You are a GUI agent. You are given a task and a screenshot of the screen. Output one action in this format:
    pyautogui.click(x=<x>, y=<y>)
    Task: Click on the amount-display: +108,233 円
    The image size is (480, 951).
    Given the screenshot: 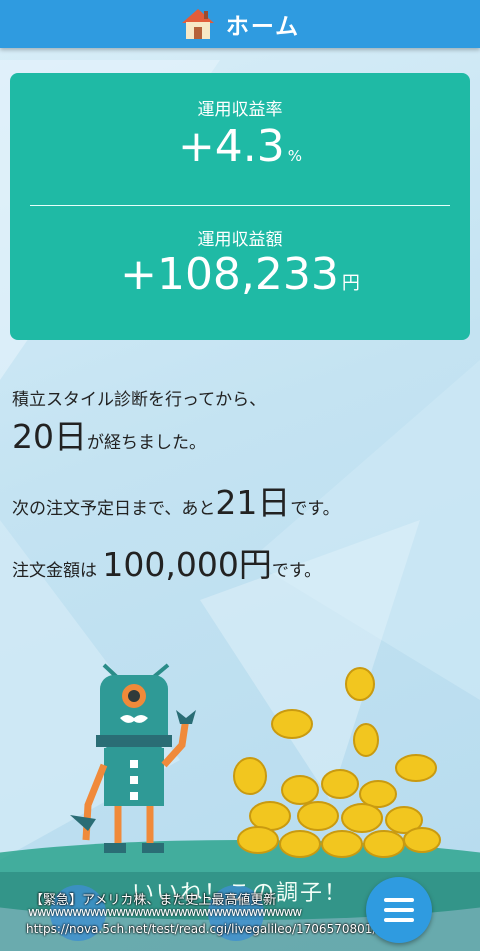 What is the action you would take?
    pyautogui.click(x=240, y=274)
    